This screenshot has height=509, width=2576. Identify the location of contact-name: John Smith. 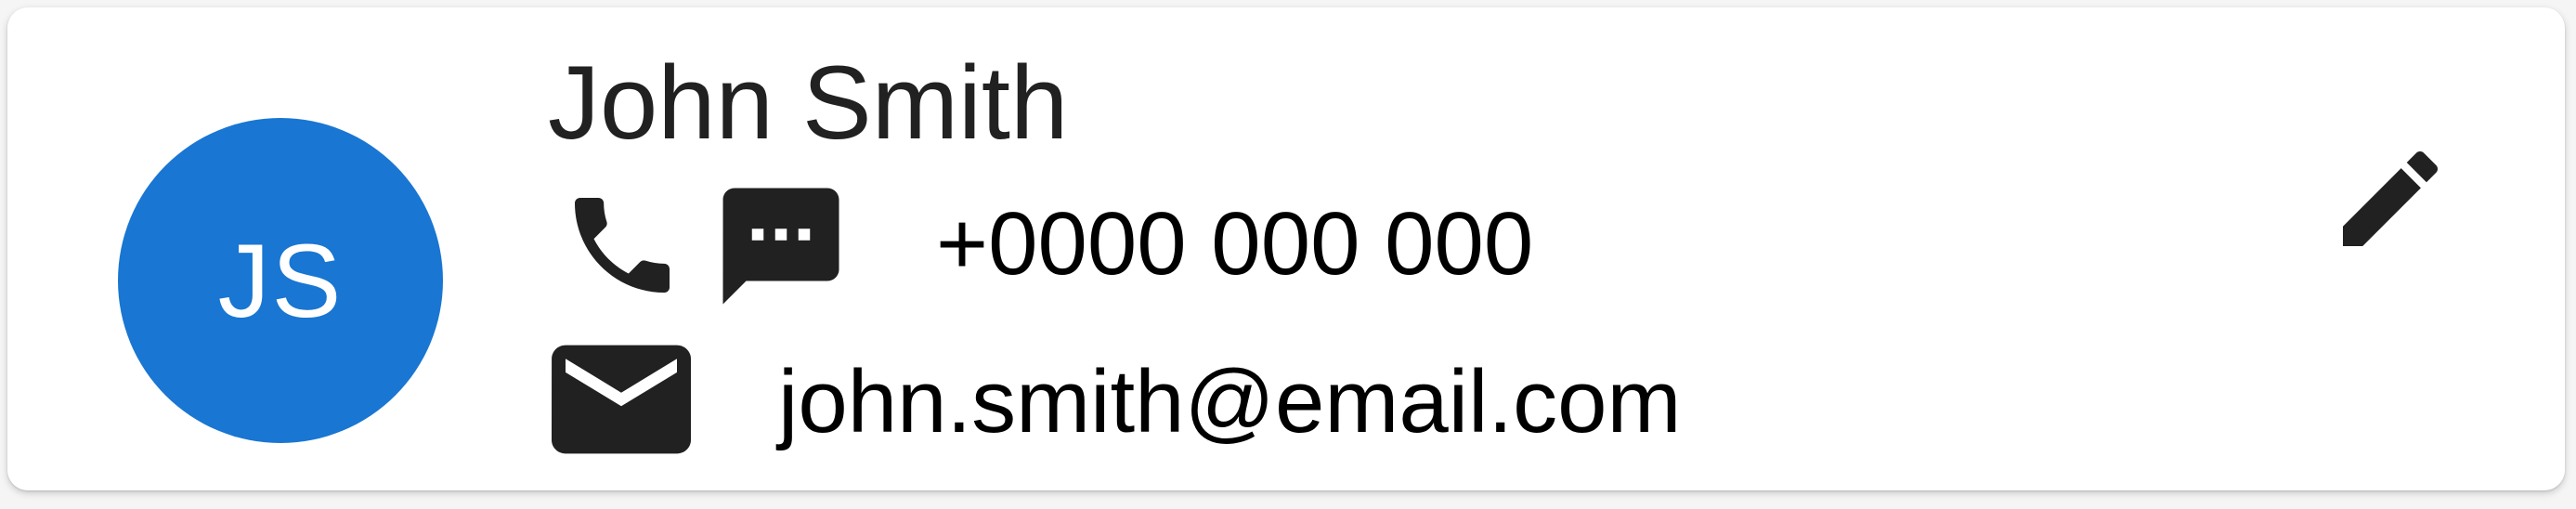
(808, 103).